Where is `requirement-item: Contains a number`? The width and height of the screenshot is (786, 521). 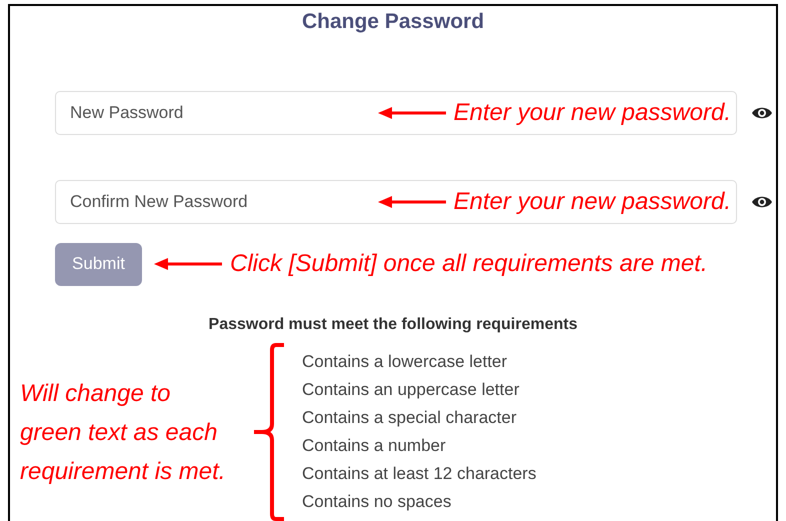 requirement-item: Contains a number is located at coordinates (374, 446).